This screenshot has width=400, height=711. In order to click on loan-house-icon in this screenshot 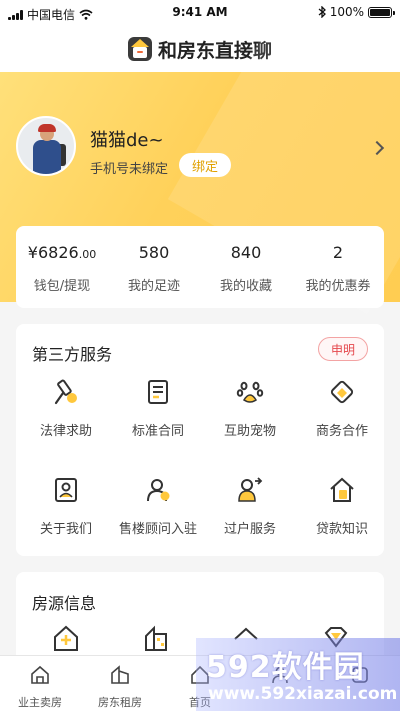, I will do `click(342, 489)`.